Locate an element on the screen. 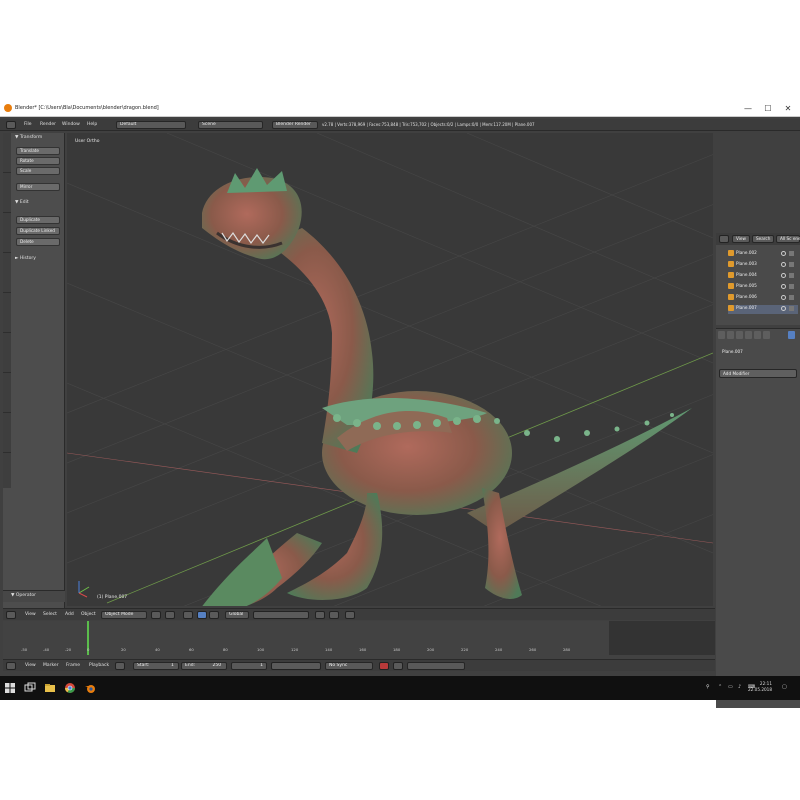  mirror-button: Mirror is located at coordinates (38, 187).